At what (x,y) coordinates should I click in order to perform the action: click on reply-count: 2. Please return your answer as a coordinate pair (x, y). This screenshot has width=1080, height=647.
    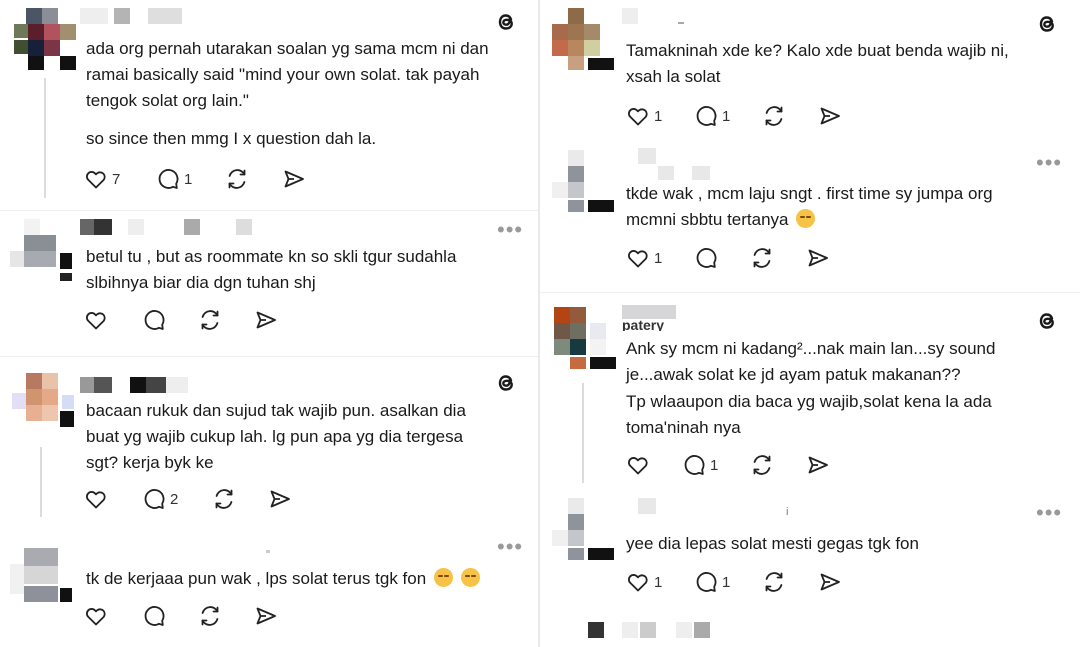
    Looking at the image, I should click on (174, 499).